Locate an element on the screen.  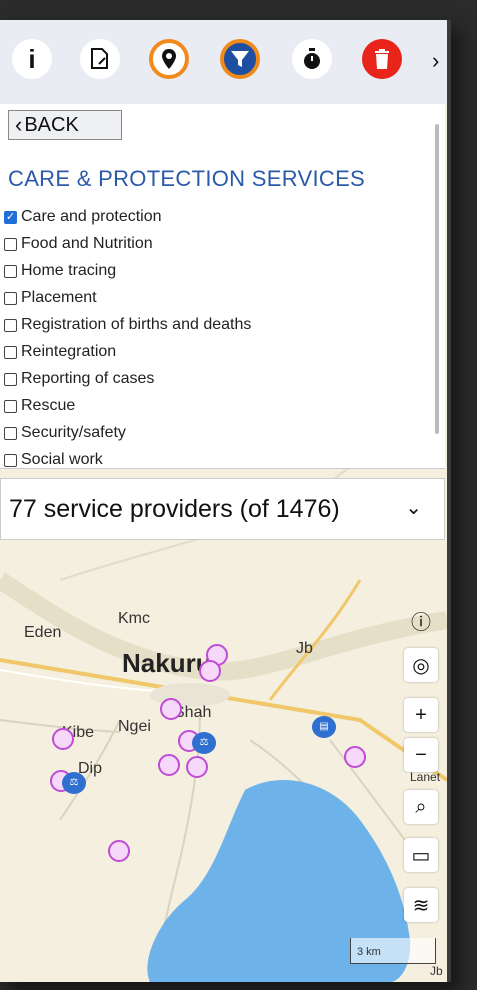
checkbox-option: Rescue is located at coordinates (39, 406).